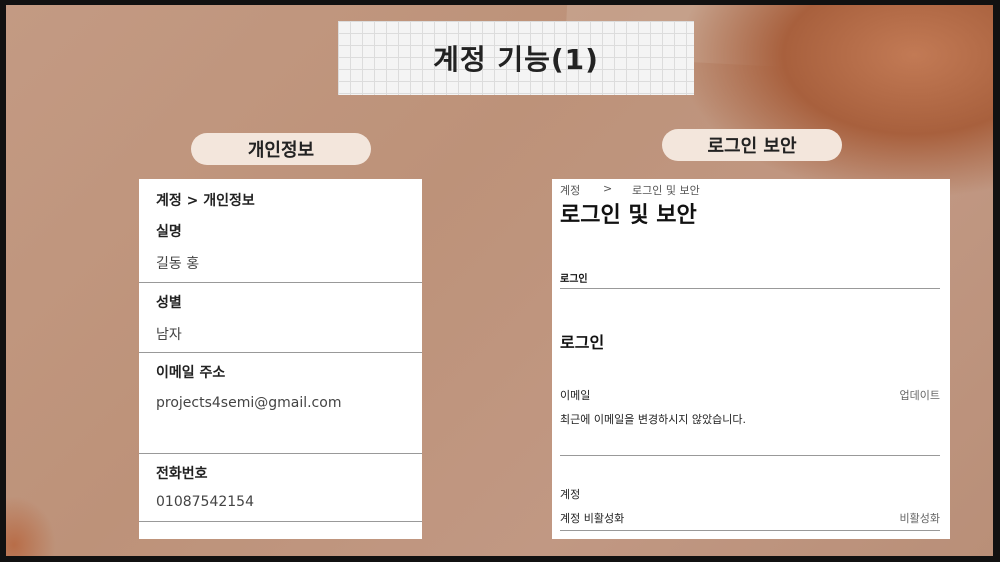 This screenshot has width=1000, height=562. What do you see at coordinates (575, 395) in the screenshot?
I see `email-row-label: 이메일` at bounding box center [575, 395].